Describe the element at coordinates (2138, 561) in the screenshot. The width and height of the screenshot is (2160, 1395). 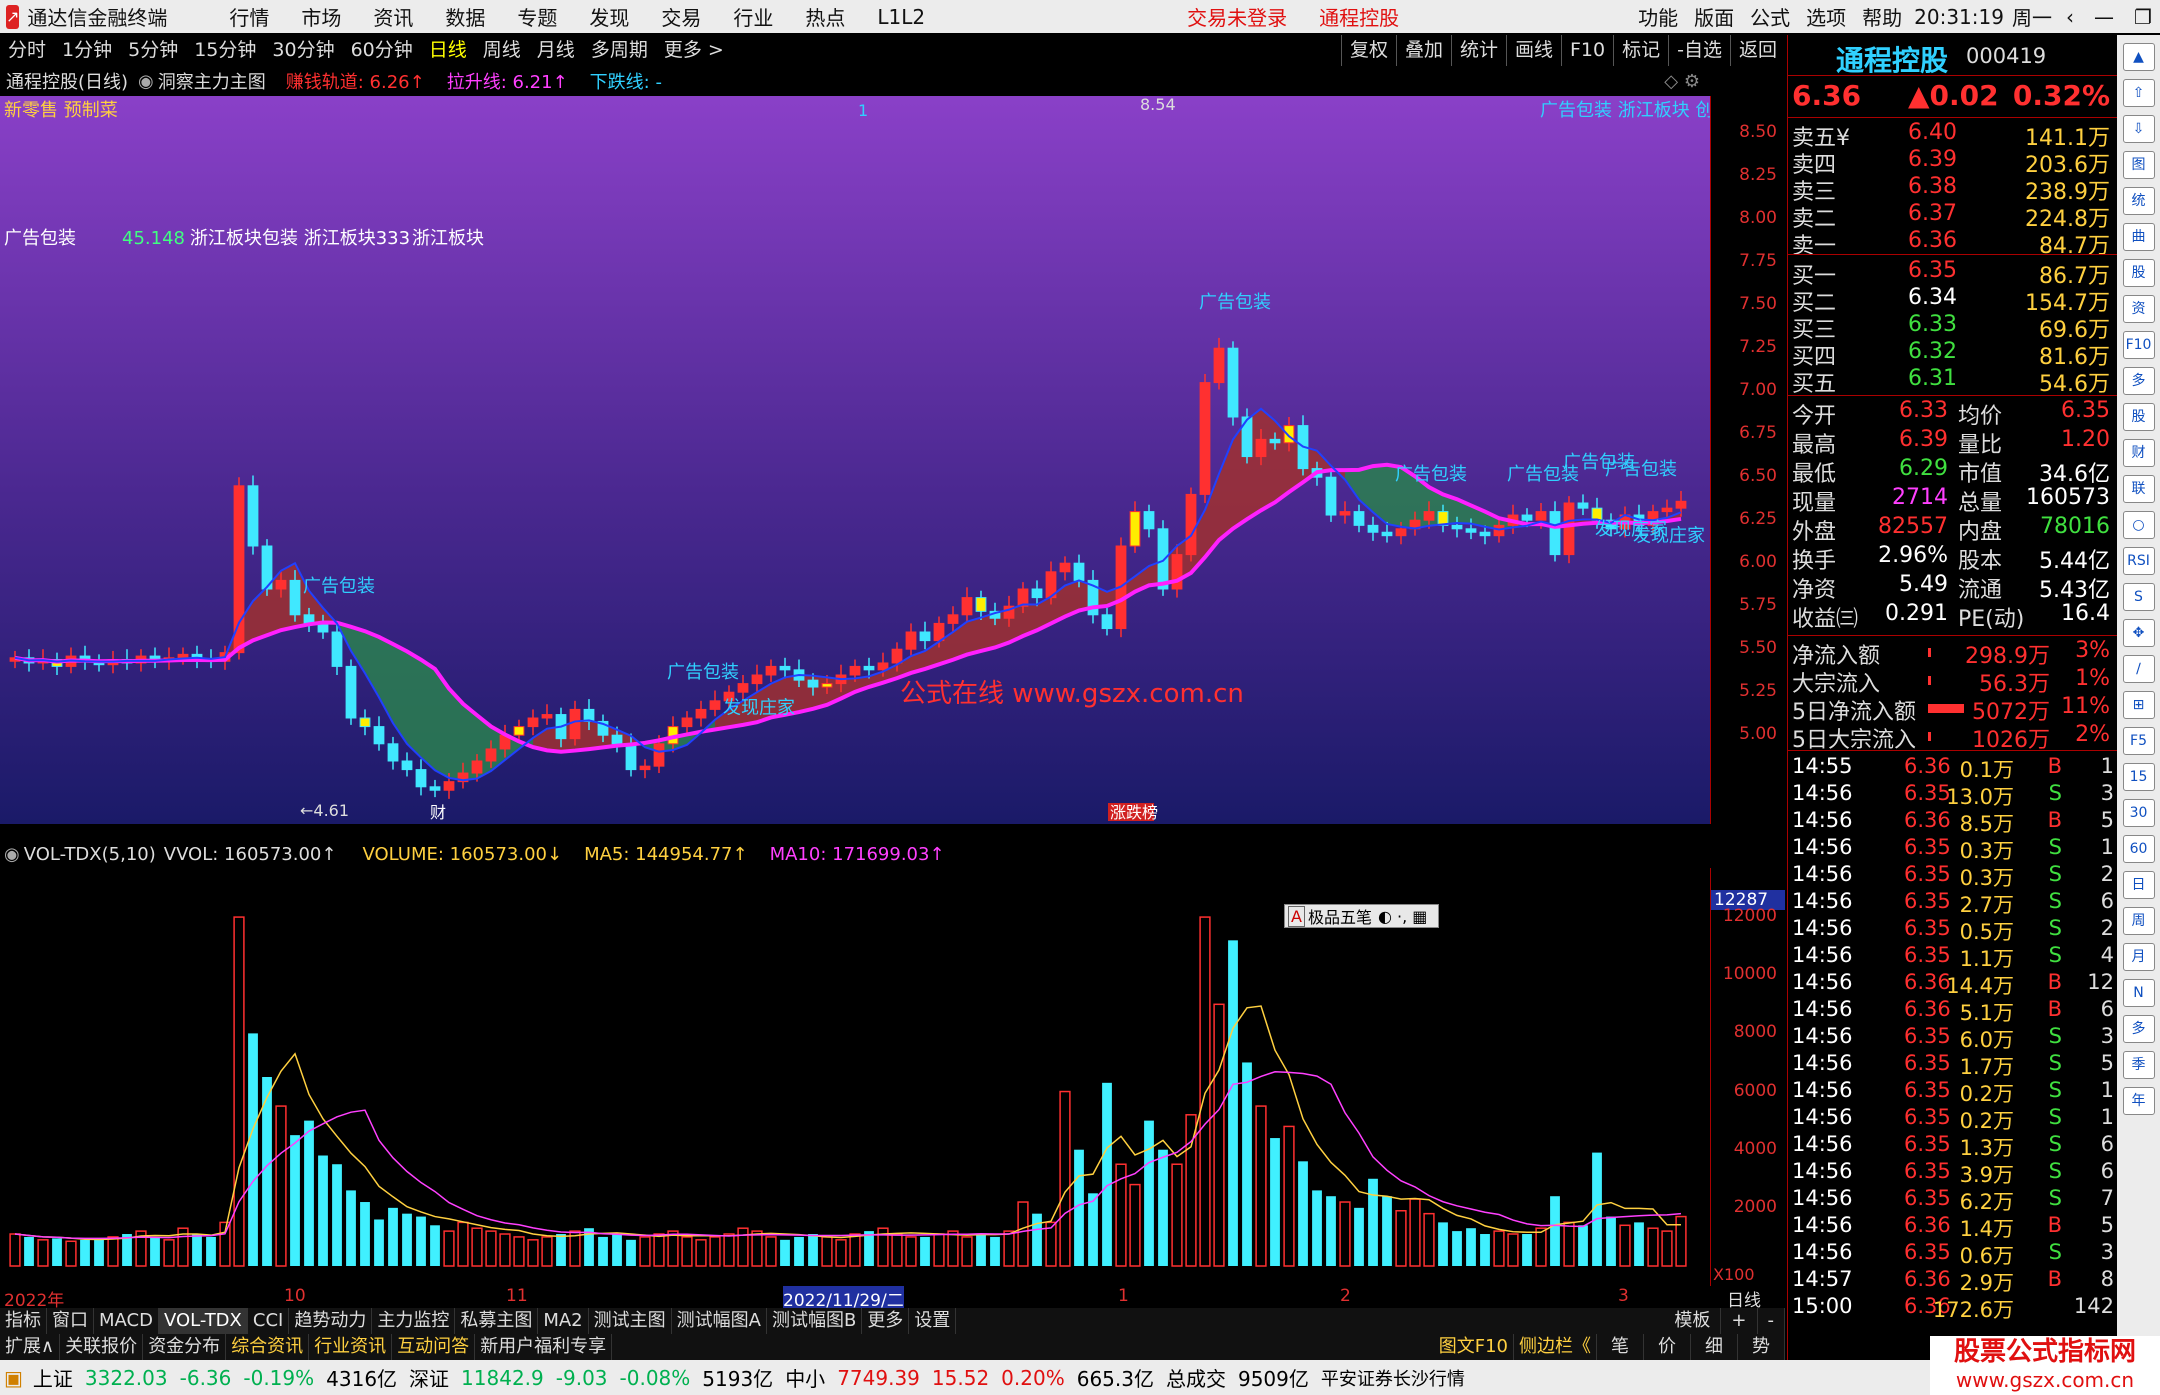
I see `rail-icon: RSI` at that location.